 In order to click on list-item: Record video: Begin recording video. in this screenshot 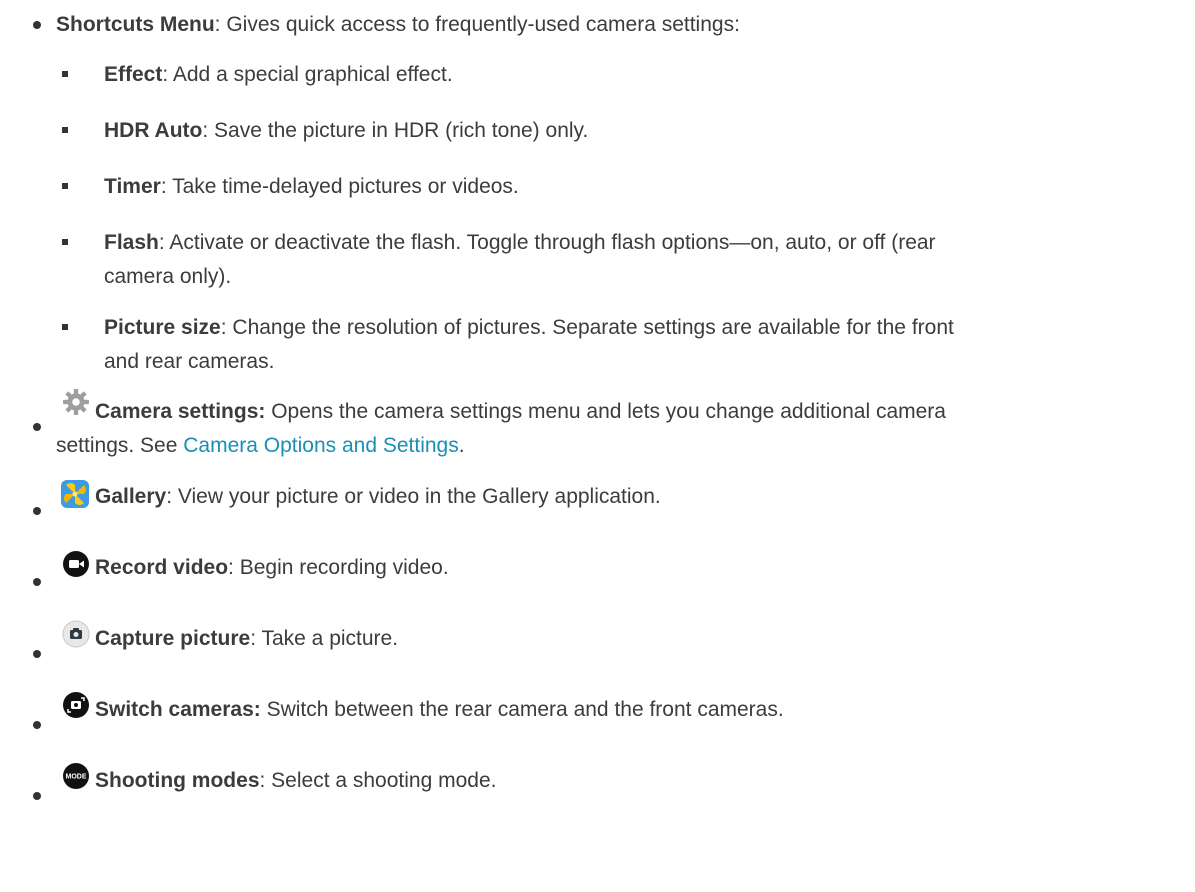, I will do `click(272, 567)`.